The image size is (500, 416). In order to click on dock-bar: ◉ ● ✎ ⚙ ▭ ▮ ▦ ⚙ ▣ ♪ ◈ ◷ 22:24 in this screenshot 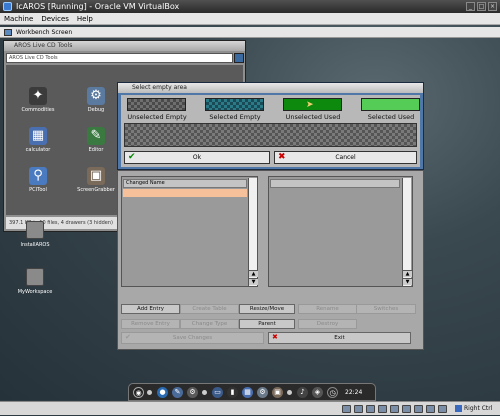, I will do `click(252, 392)`.